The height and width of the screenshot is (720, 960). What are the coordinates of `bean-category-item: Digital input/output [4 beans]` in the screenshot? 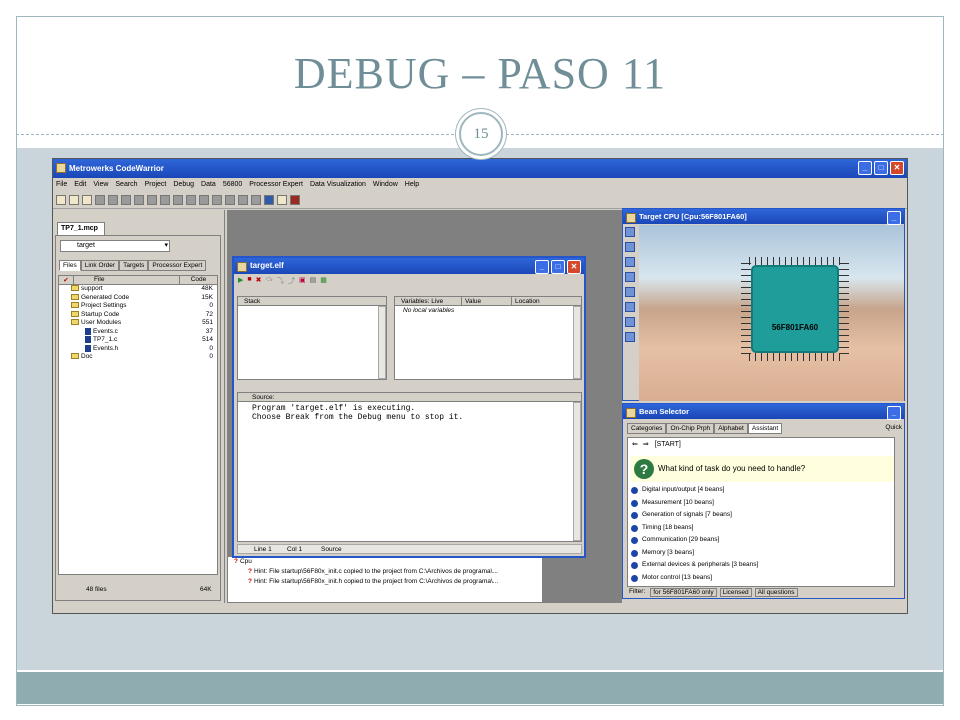 It's located at (761, 490).